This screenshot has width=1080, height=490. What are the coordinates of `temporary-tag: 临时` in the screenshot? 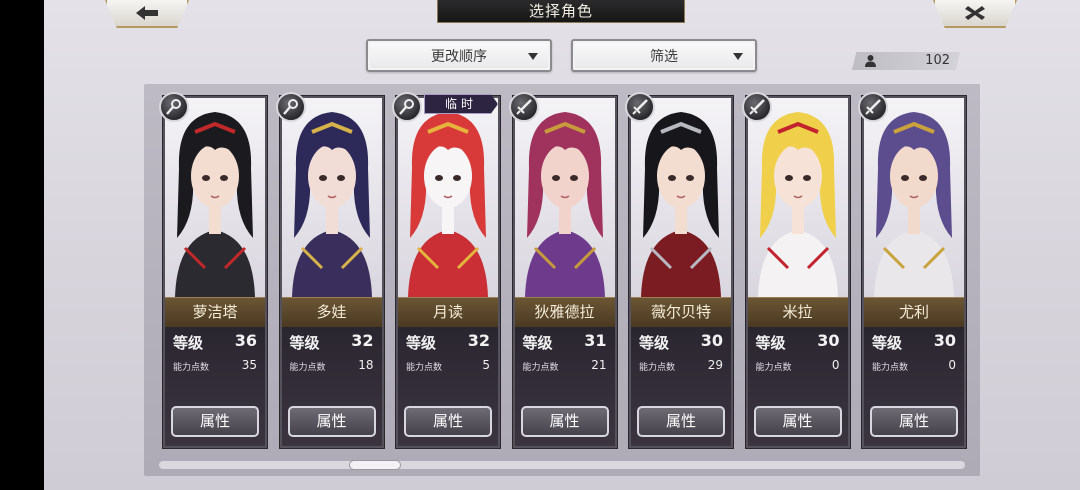 It's located at (461, 104).